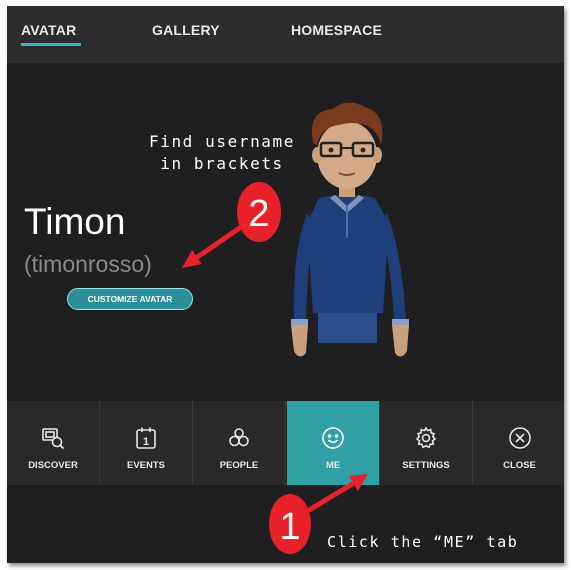 The height and width of the screenshot is (570, 572). I want to click on discover-icon, so click(53, 438).